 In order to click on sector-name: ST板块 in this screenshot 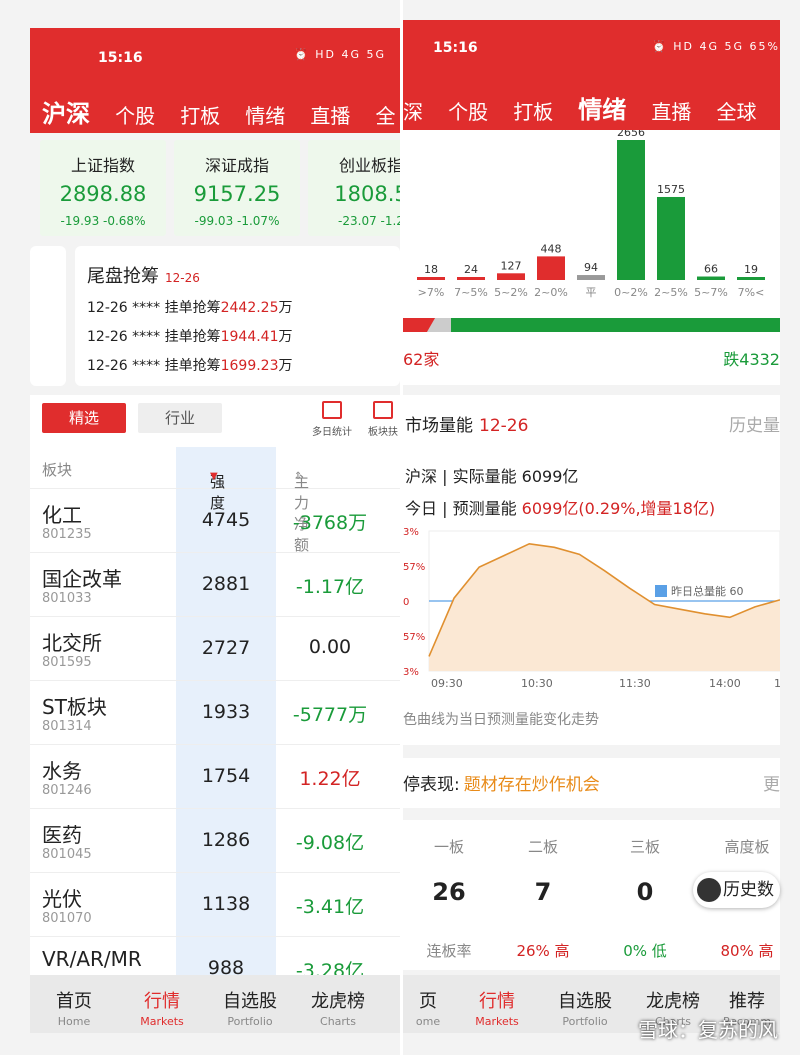, I will do `click(74, 707)`.